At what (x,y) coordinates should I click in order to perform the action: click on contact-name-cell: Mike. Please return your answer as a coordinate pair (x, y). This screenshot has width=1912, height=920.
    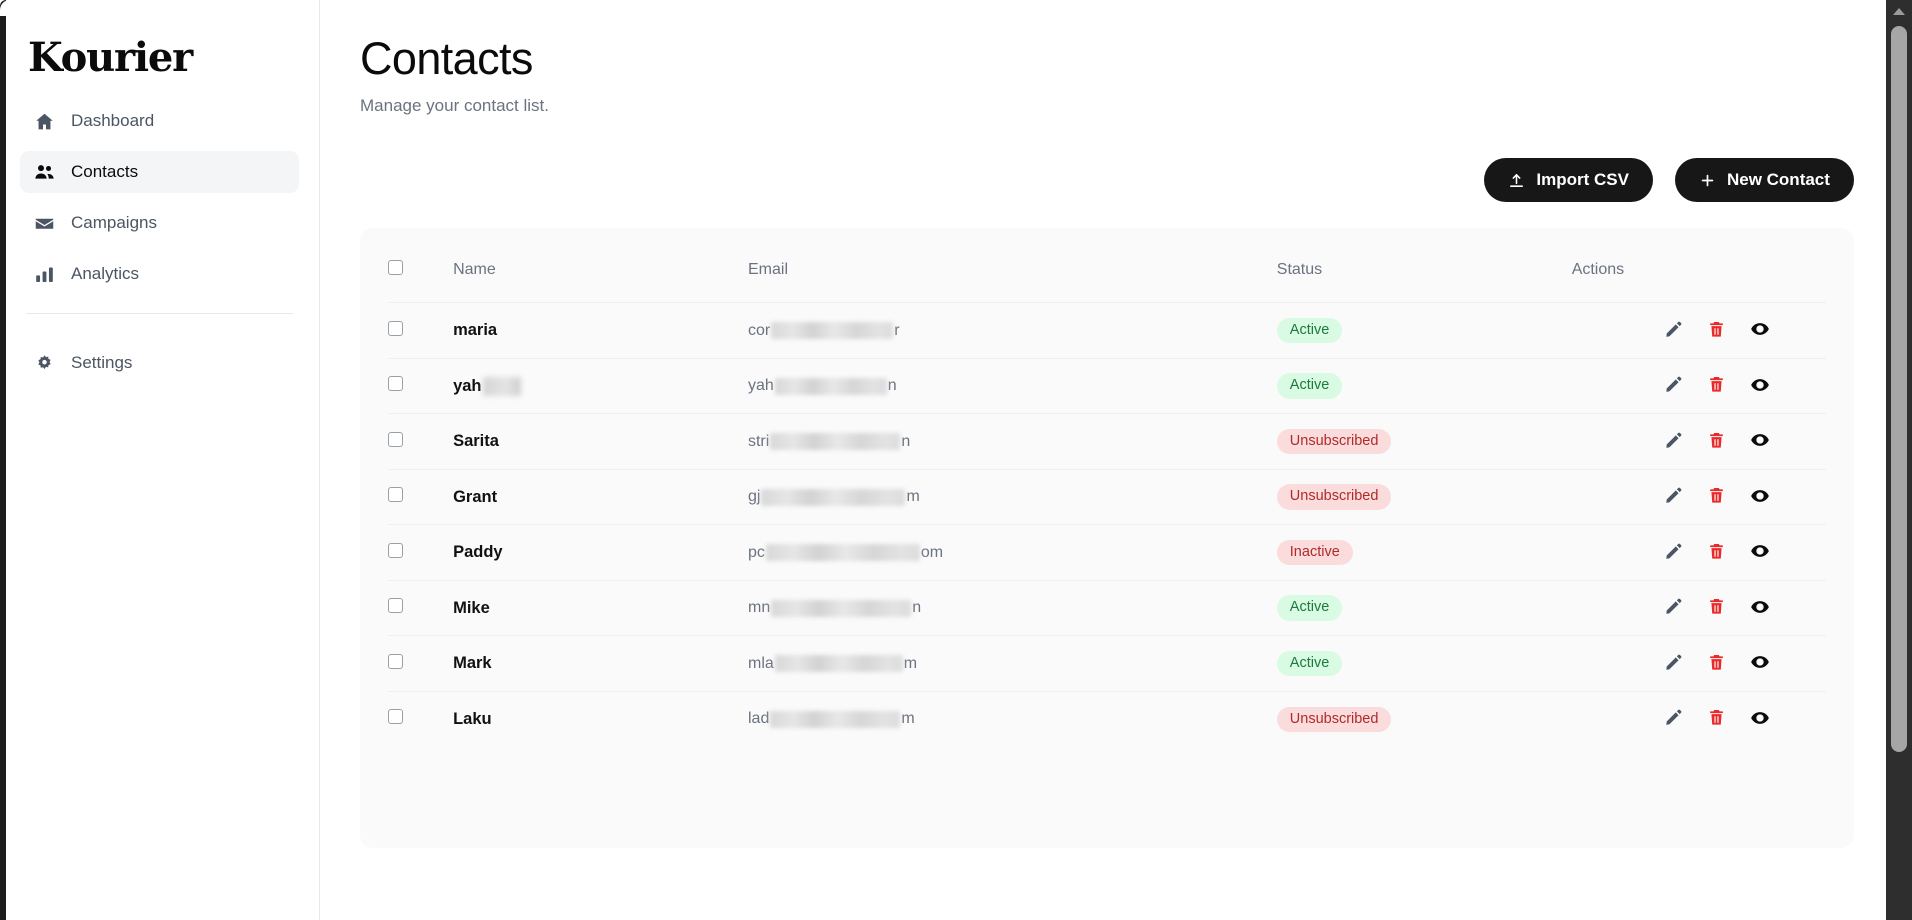
    Looking at the image, I should click on (600, 607).